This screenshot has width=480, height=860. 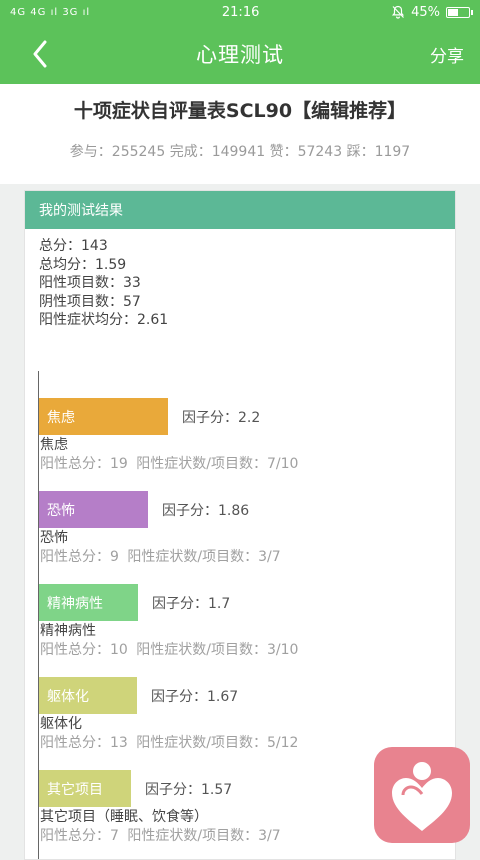 What do you see at coordinates (103, 416) in the screenshot?
I see `factor-bar: 焦虑` at bounding box center [103, 416].